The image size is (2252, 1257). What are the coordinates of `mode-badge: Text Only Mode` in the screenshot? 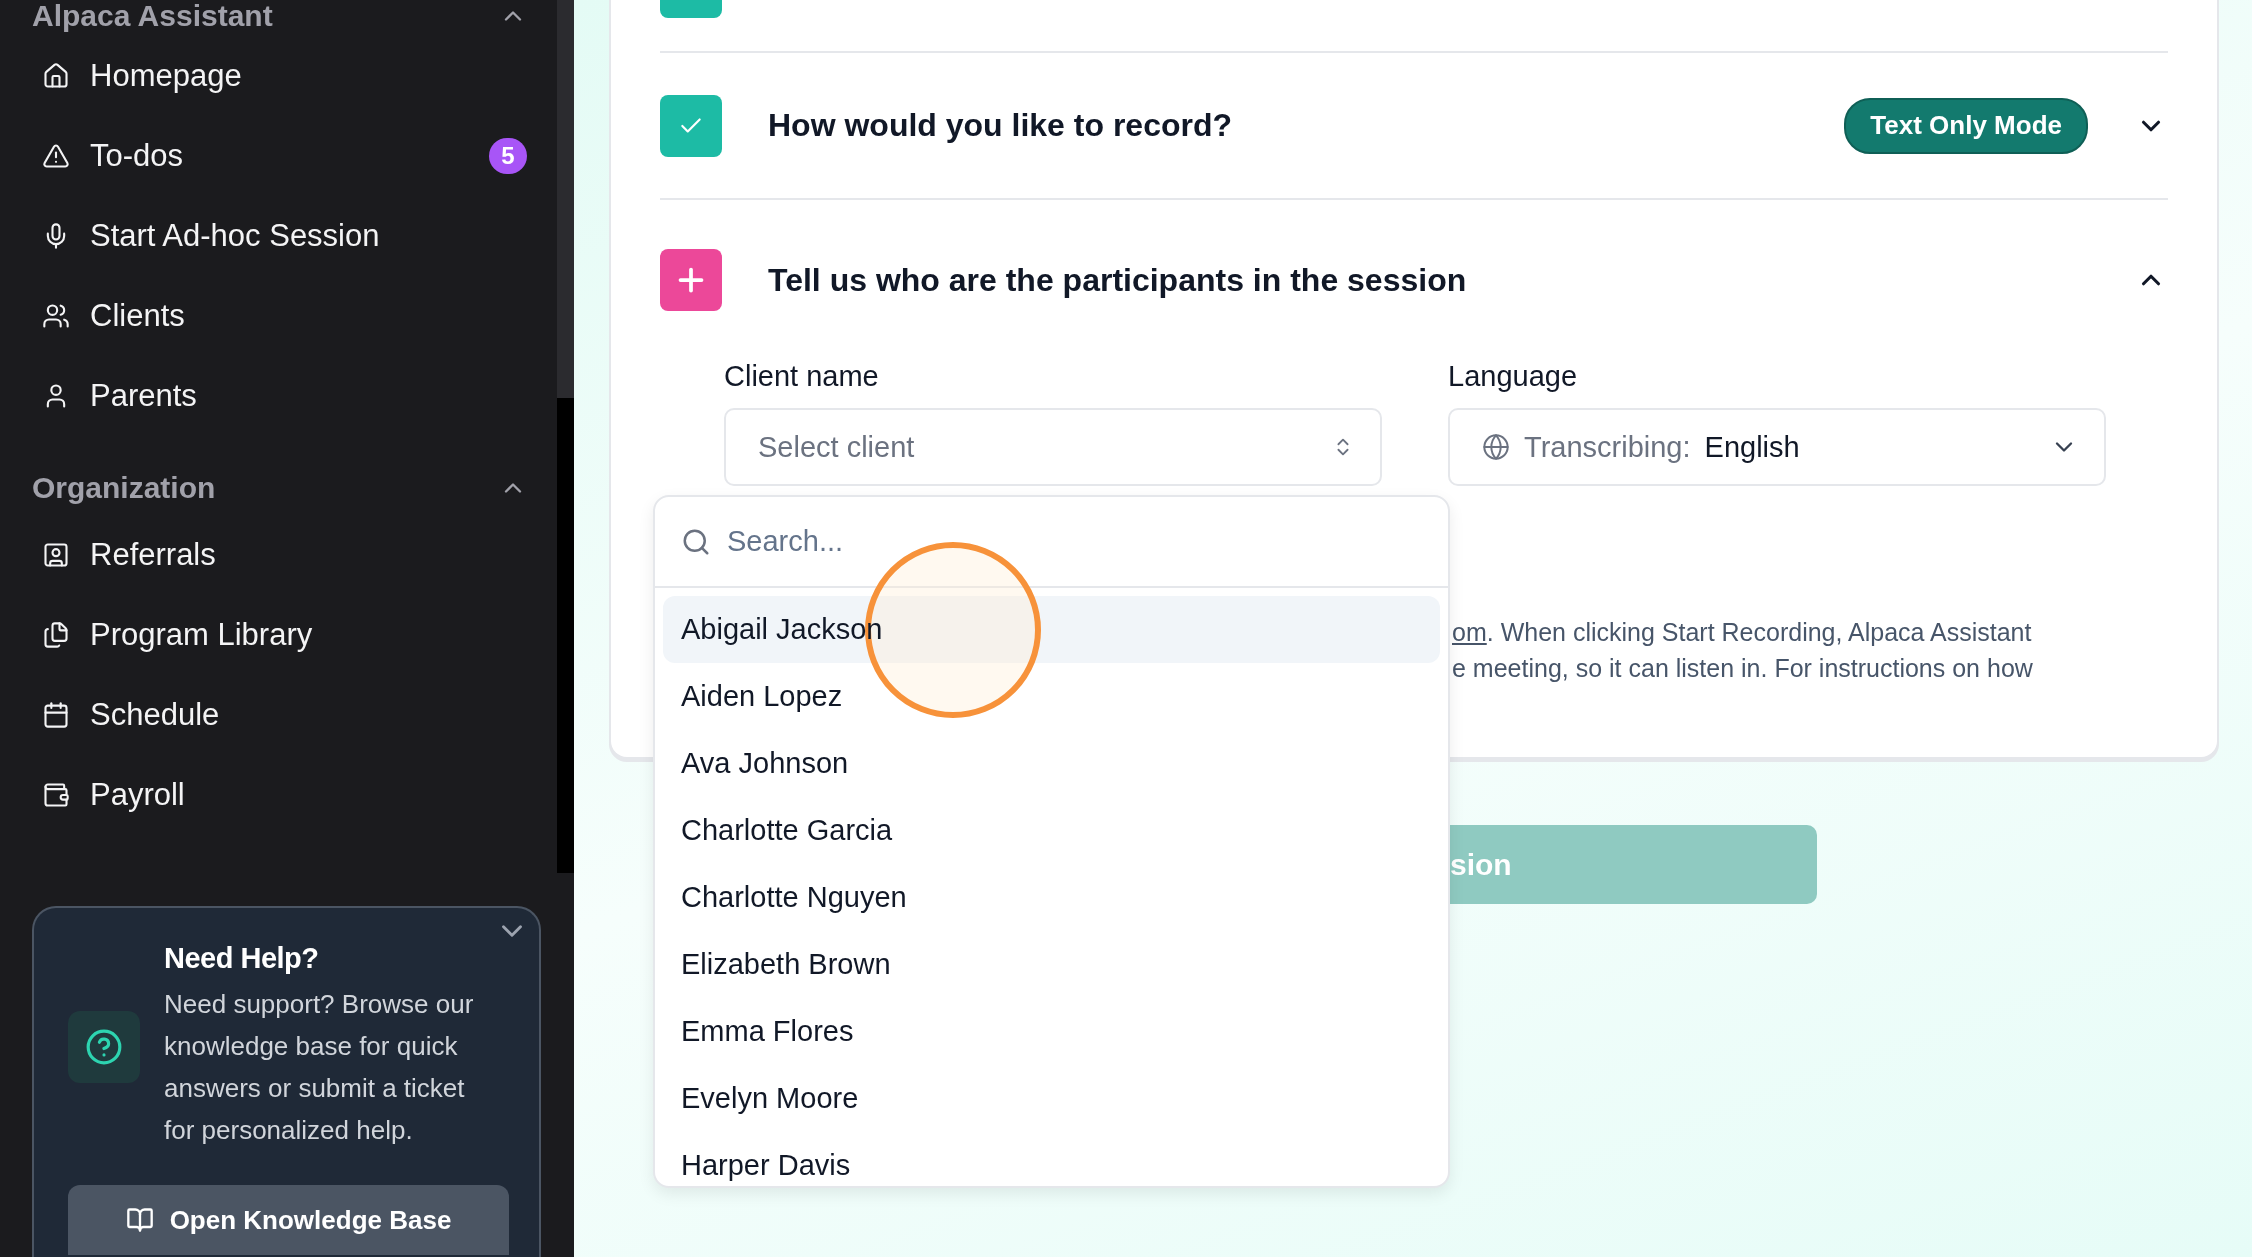 It's located at (1966, 125).